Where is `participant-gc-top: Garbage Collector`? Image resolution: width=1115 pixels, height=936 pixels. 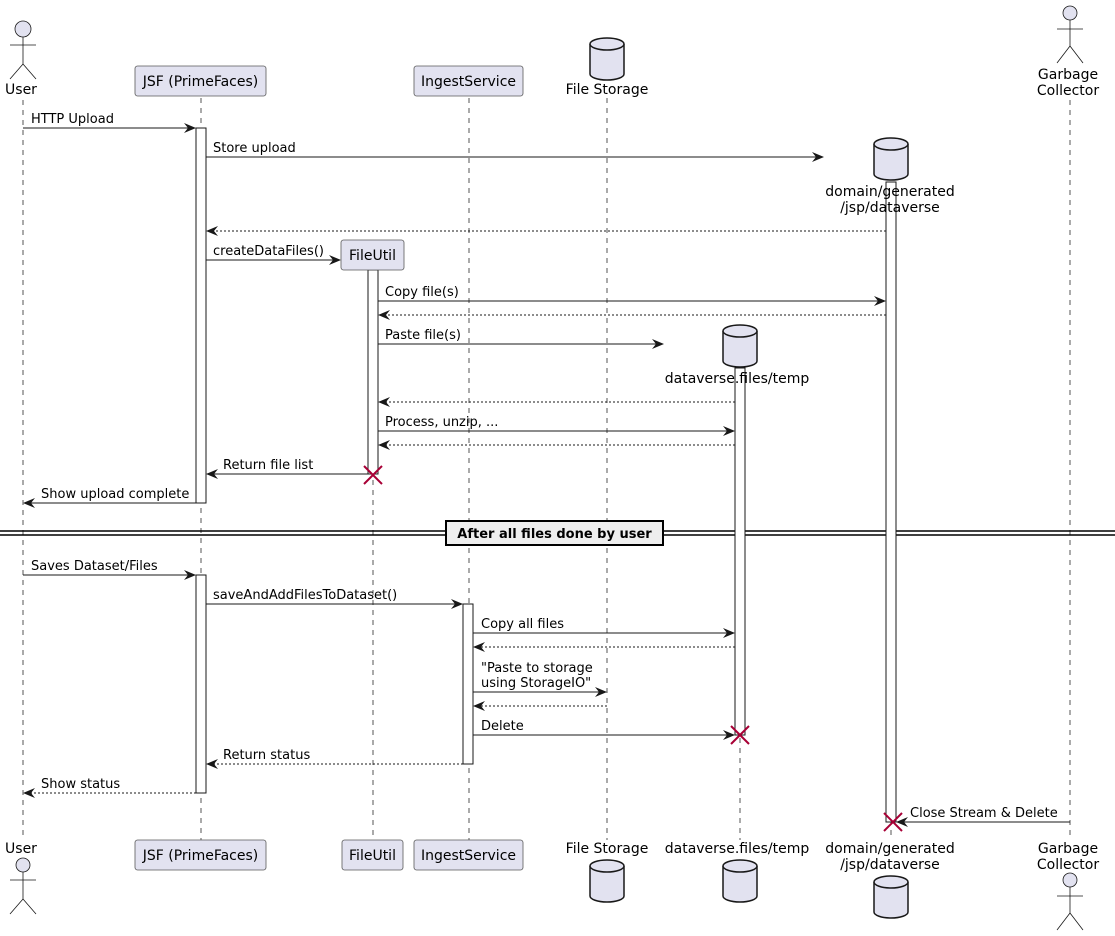
participant-gc-top: Garbage Collector is located at coordinates (1068, 52).